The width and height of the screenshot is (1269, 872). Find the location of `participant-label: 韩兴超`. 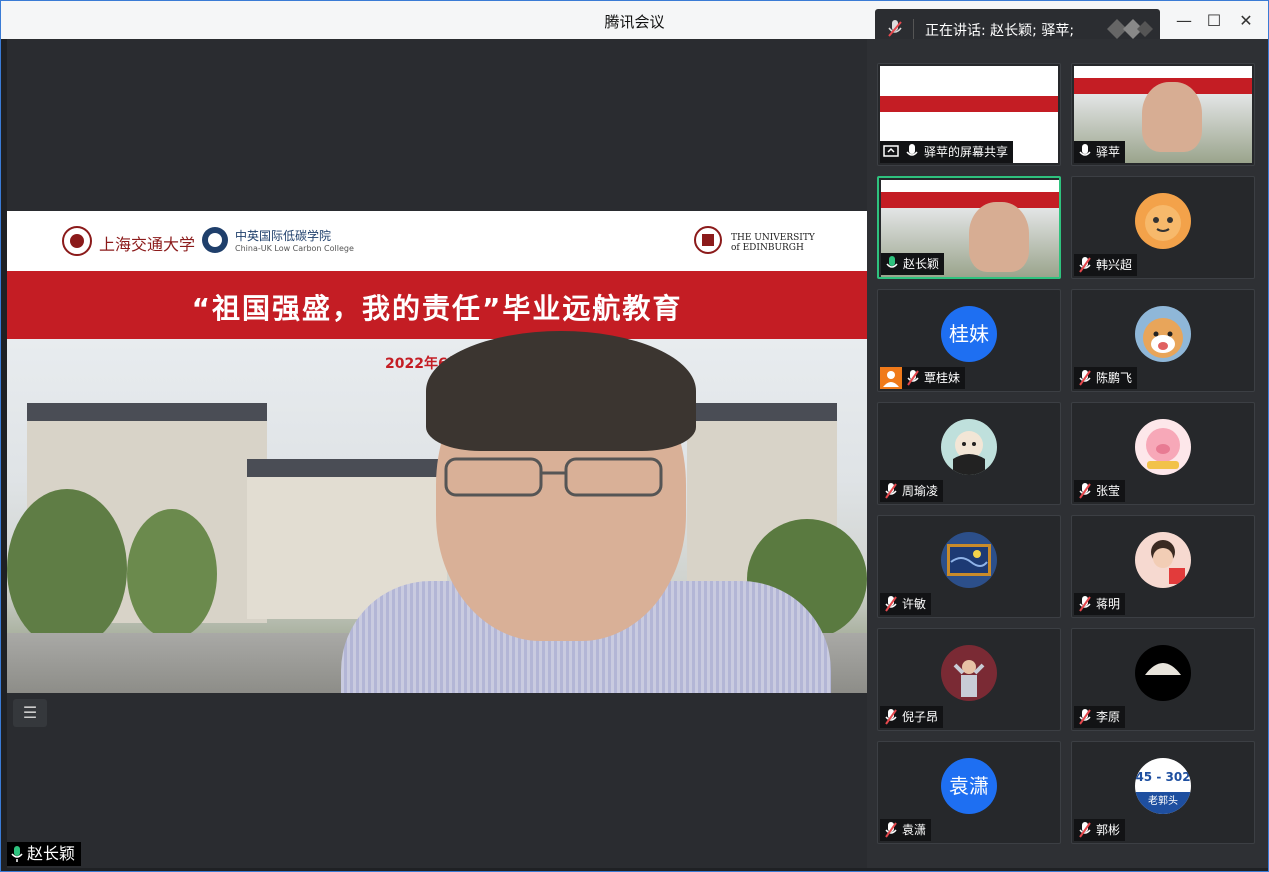

participant-label: 韩兴超 is located at coordinates (1106, 265).